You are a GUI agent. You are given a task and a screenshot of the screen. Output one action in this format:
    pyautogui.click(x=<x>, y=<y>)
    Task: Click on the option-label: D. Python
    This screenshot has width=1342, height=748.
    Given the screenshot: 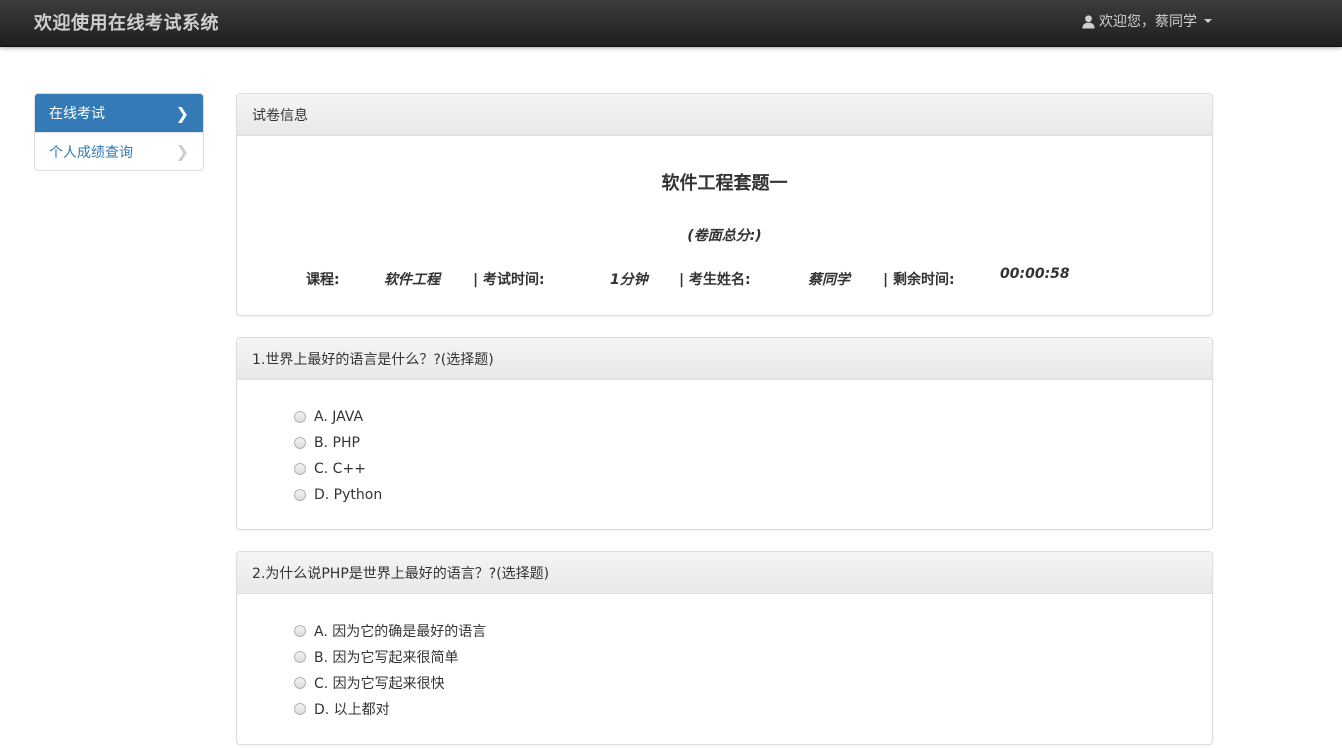 What is the action you would take?
    pyautogui.click(x=348, y=495)
    